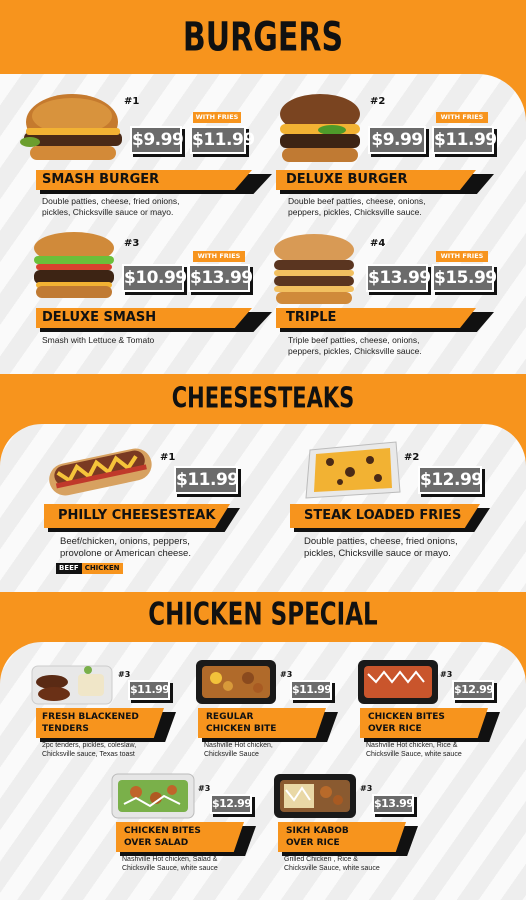  What do you see at coordinates (376, 318) in the screenshot?
I see `item-name: TRIPLE` at bounding box center [376, 318].